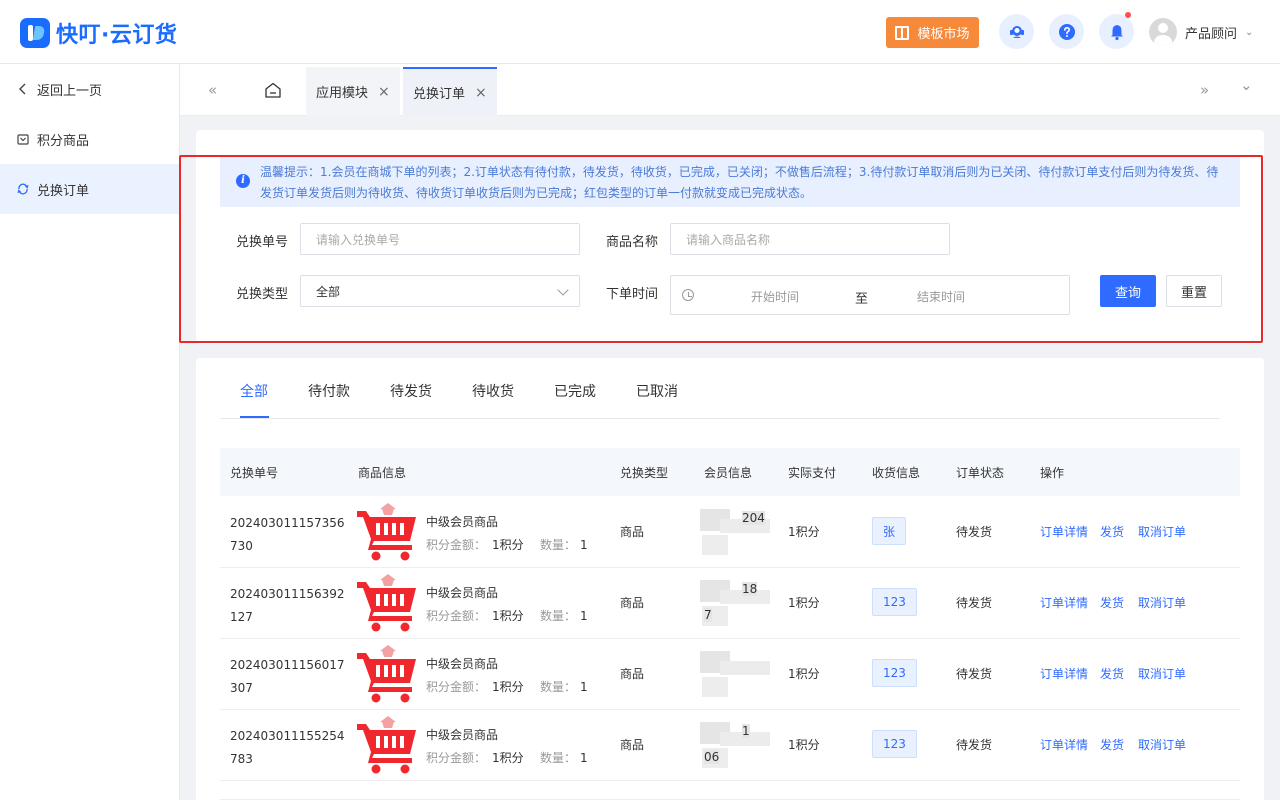  What do you see at coordinates (63, 141) in the screenshot?
I see `sidebar-item-label: 积分商品` at bounding box center [63, 141].